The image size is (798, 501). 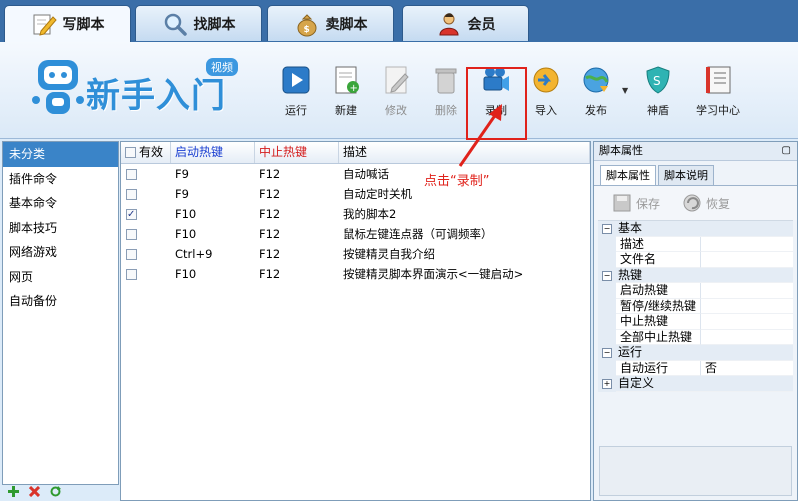 What do you see at coordinates (396, 94) in the screenshot?
I see `edit-button: 修改` at bounding box center [396, 94].